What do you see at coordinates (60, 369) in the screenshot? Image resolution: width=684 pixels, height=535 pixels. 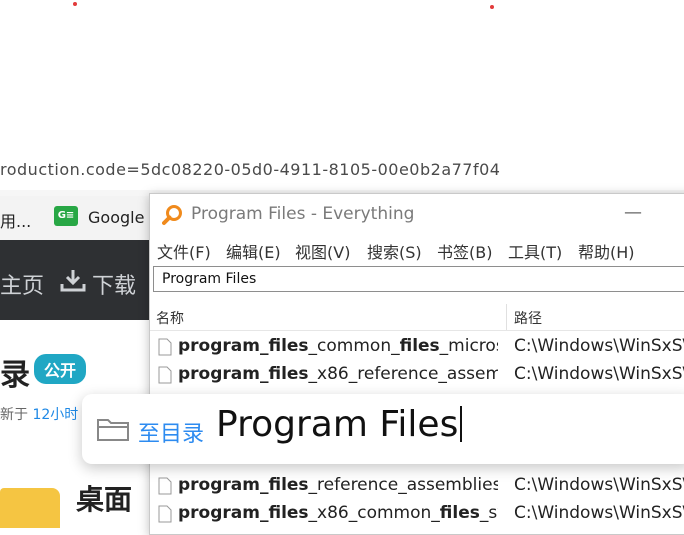 I see `public-badge: 公开` at bounding box center [60, 369].